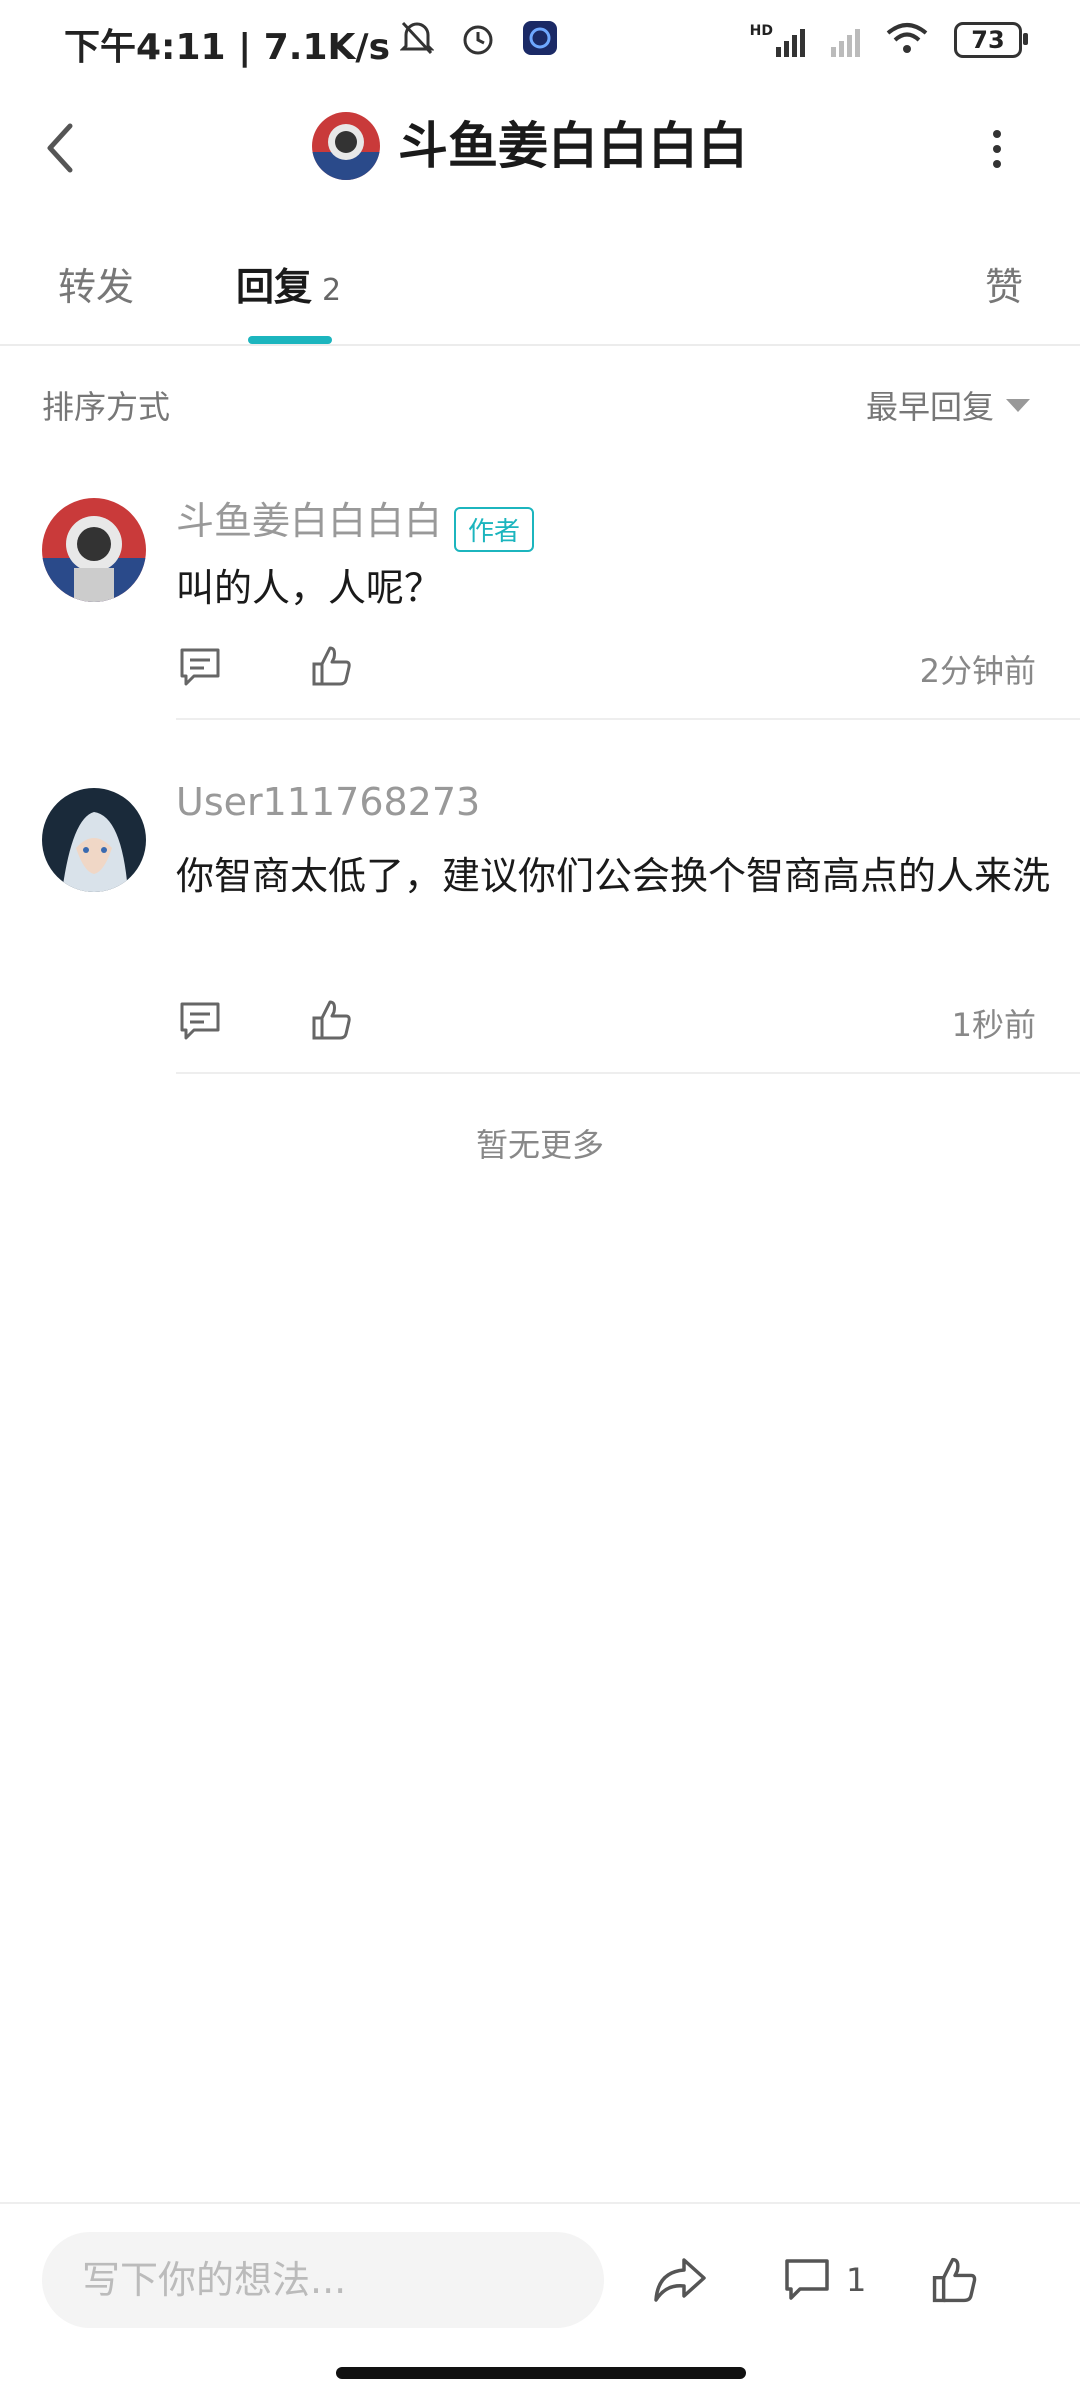 The width and height of the screenshot is (1080, 2400). I want to click on bottom-bar-divider, so click(540, 2203).